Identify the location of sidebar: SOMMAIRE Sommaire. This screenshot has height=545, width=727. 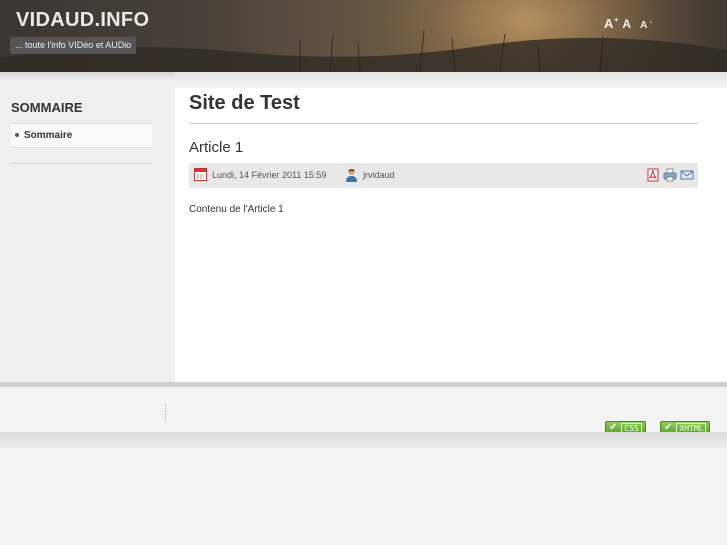
(87, 231).